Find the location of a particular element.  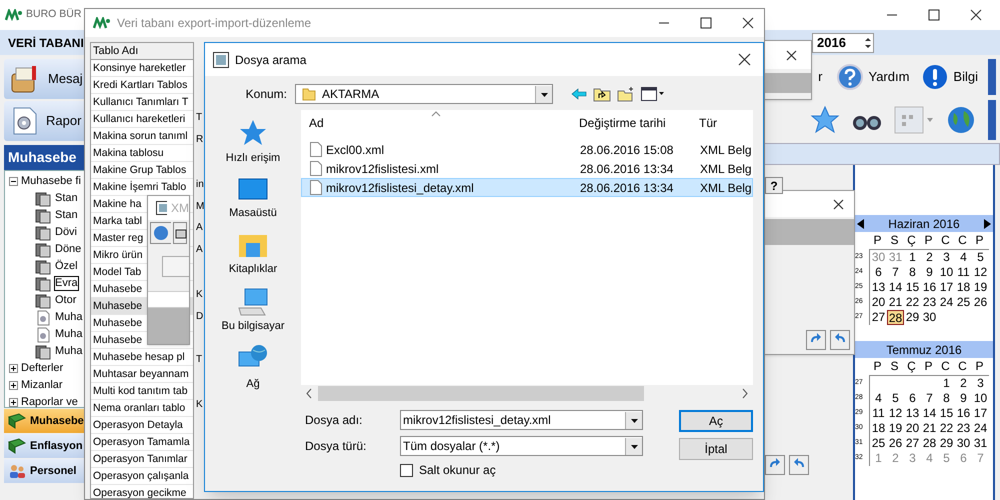

location-dropdown: AKTARMA is located at coordinates (424, 94).